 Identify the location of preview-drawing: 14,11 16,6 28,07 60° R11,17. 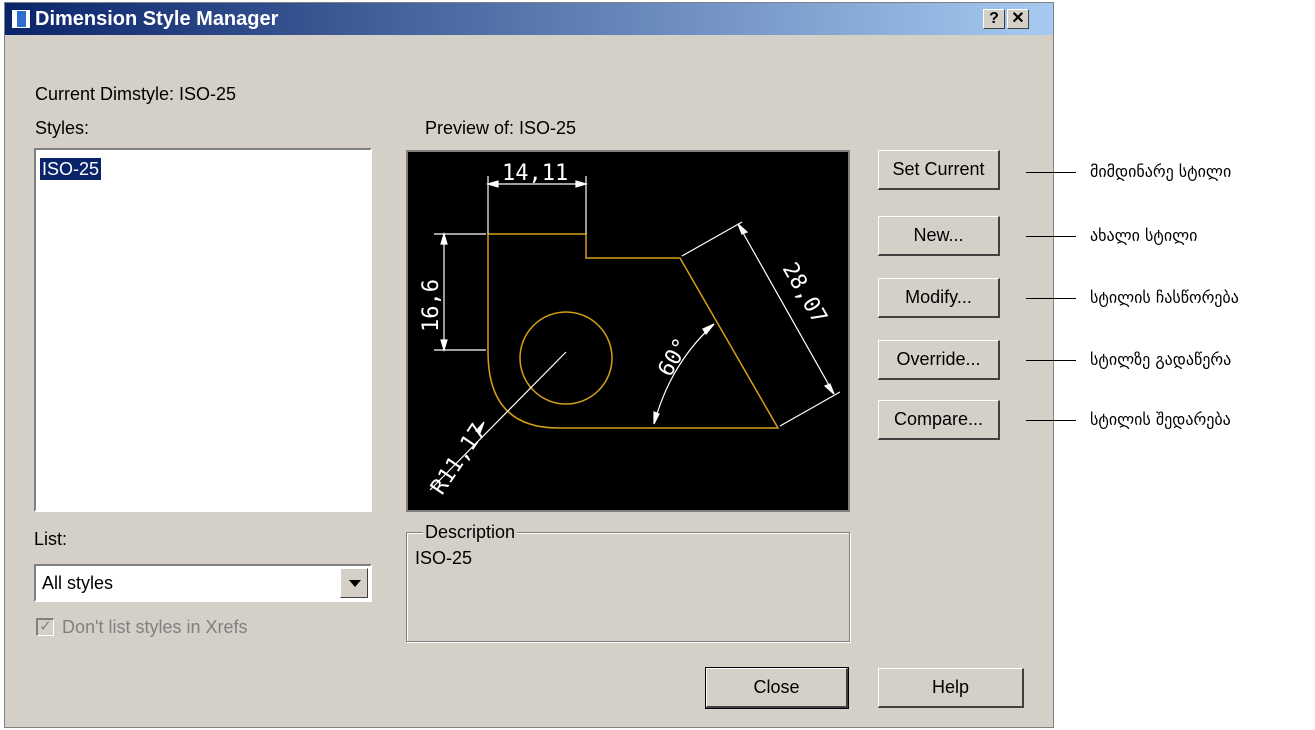
(630, 330).